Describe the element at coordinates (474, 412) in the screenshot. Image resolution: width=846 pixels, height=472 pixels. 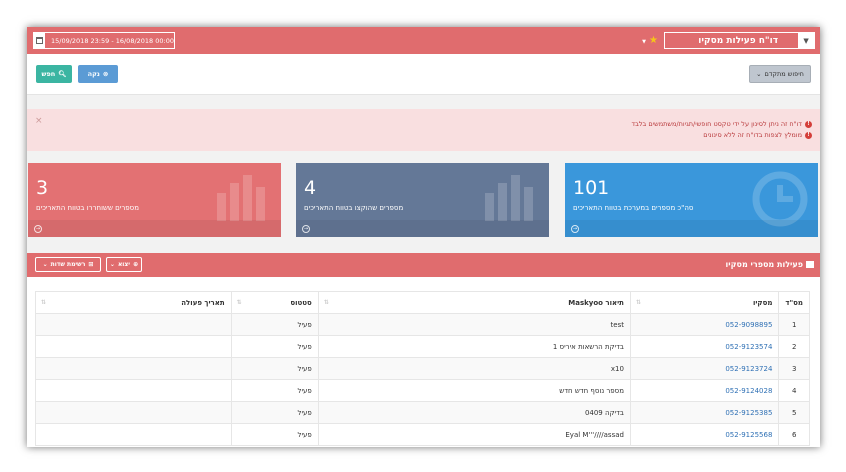
I see `cell-description: בדיקה 0409` at that location.